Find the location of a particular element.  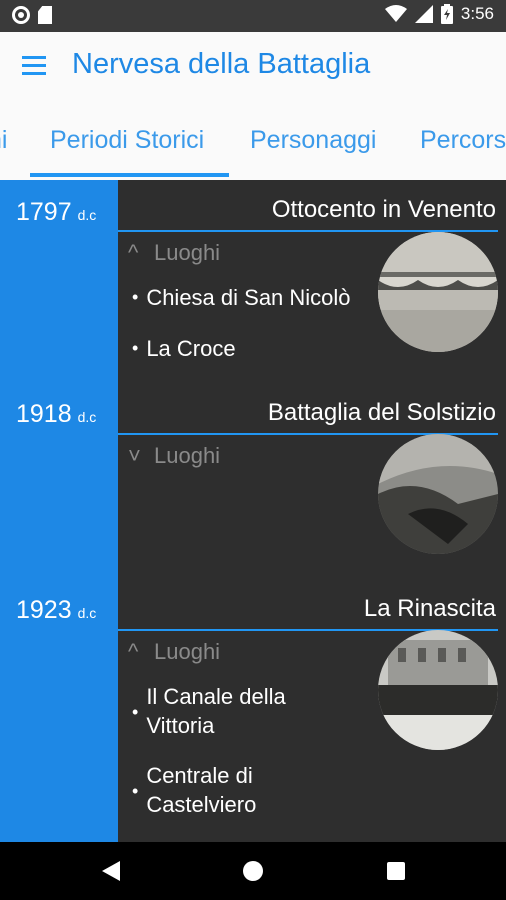

app-title: Nervesa della Battaglia is located at coordinates (221, 64).